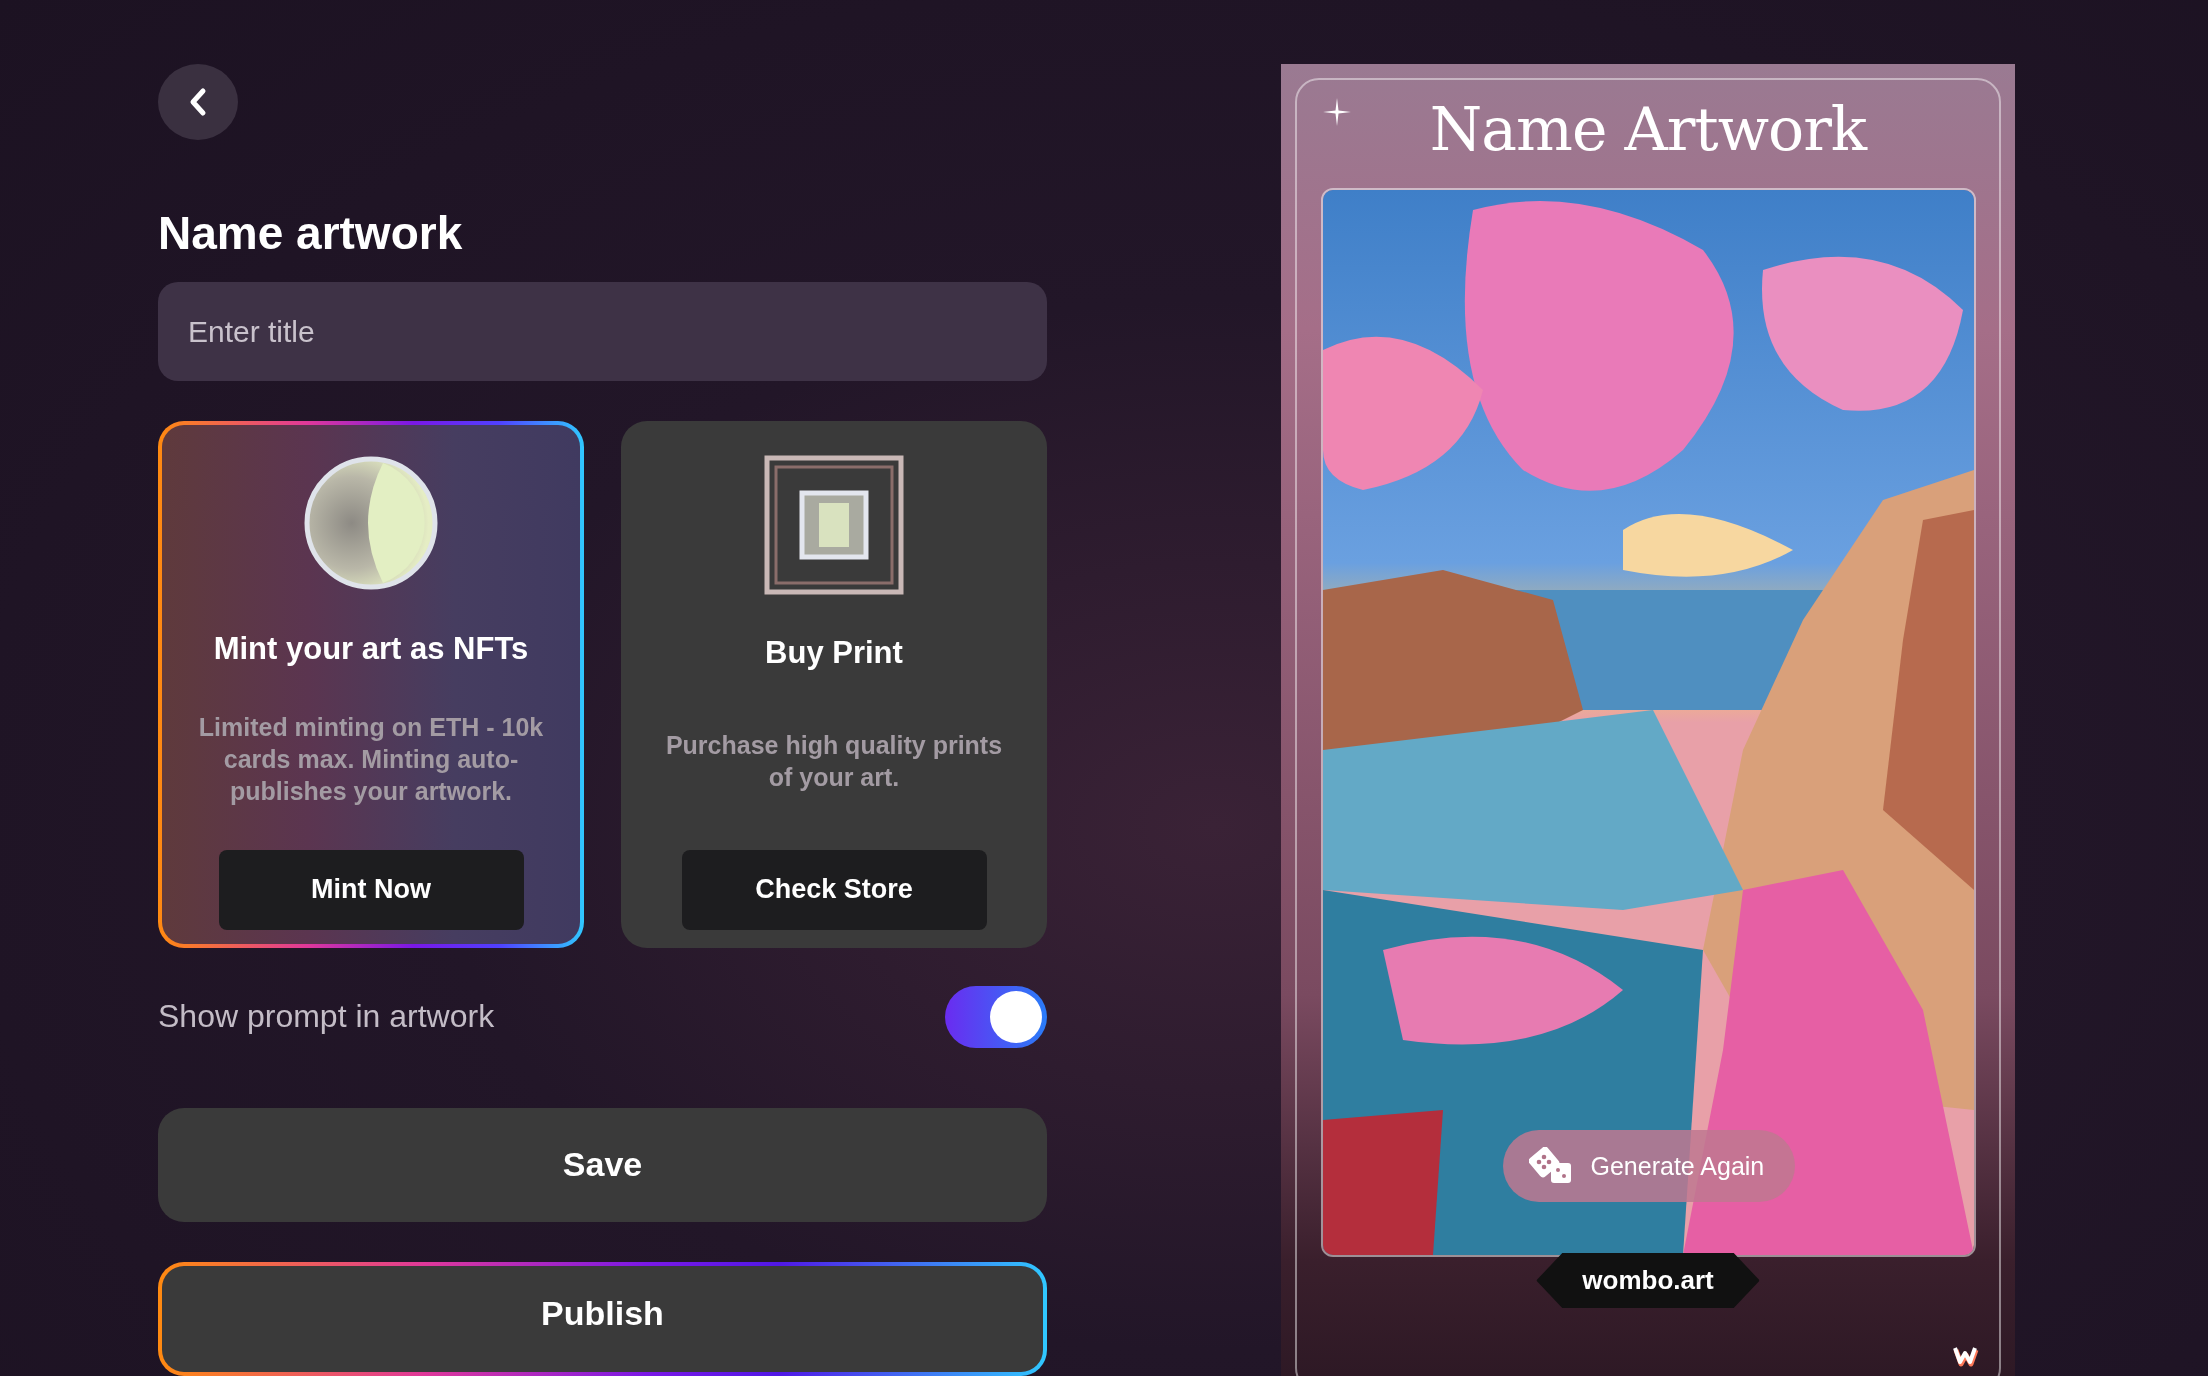 The width and height of the screenshot is (2208, 1376). What do you see at coordinates (834, 890) in the screenshot?
I see `option-button: Check Store` at bounding box center [834, 890].